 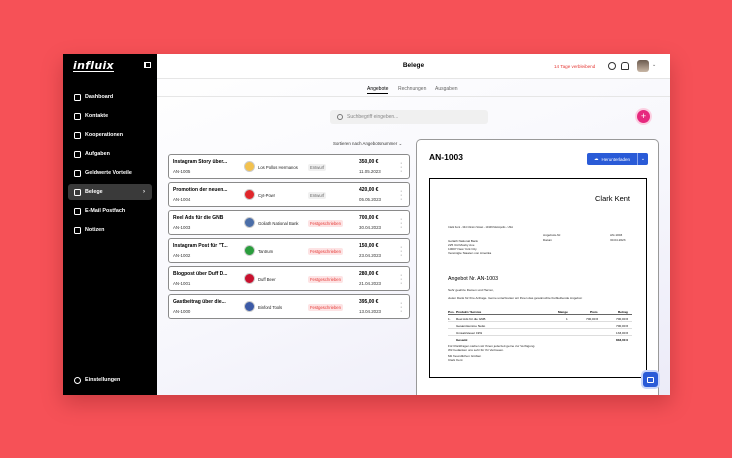 What do you see at coordinates (643, 66) in the screenshot?
I see `avatar` at bounding box center [643, 66].